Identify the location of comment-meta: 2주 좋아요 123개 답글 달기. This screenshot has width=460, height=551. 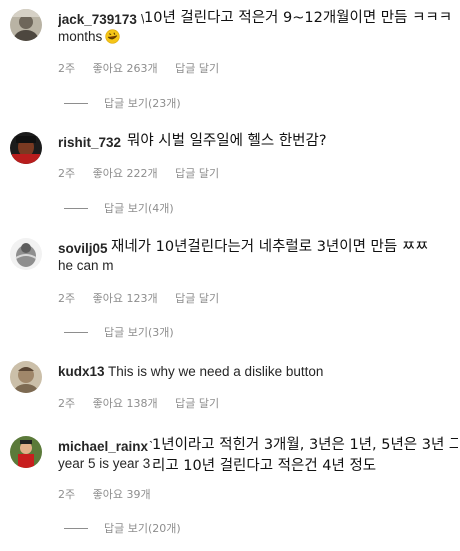
(145, 298).